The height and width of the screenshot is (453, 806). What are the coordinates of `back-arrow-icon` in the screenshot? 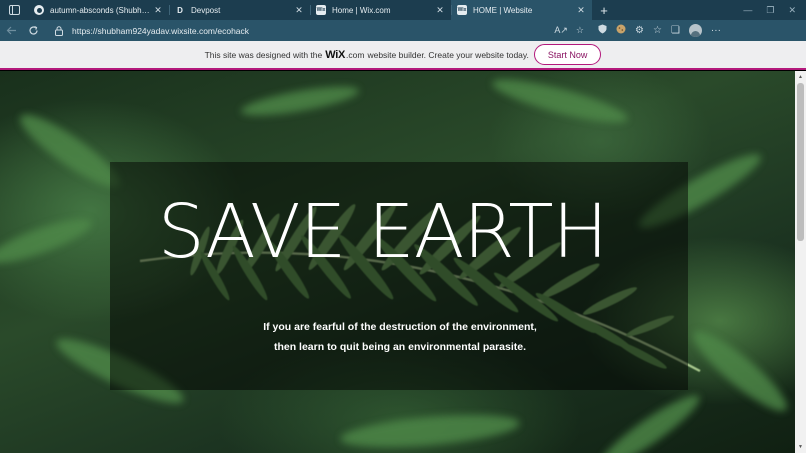 It's located at (11, 30).